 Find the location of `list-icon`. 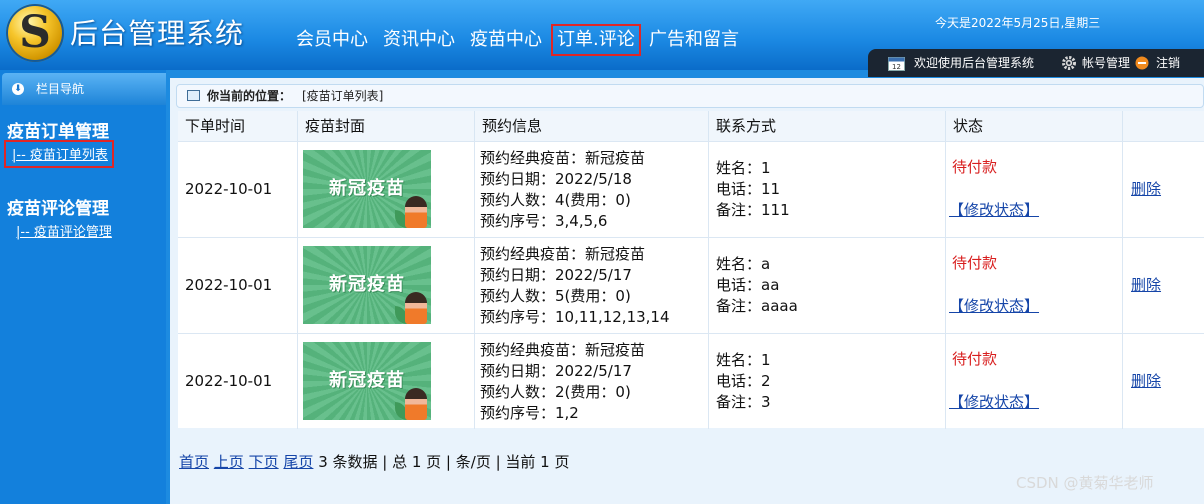

list-icon is located at coordinates (193, 95).